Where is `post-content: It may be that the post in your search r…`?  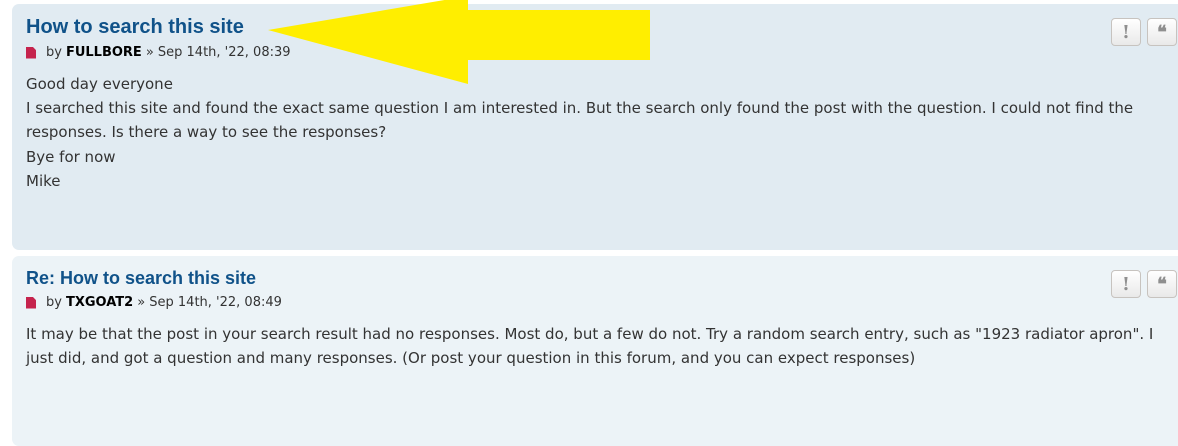
post-content: It may be that the post in your search r… is located at coordinates (593, 346).